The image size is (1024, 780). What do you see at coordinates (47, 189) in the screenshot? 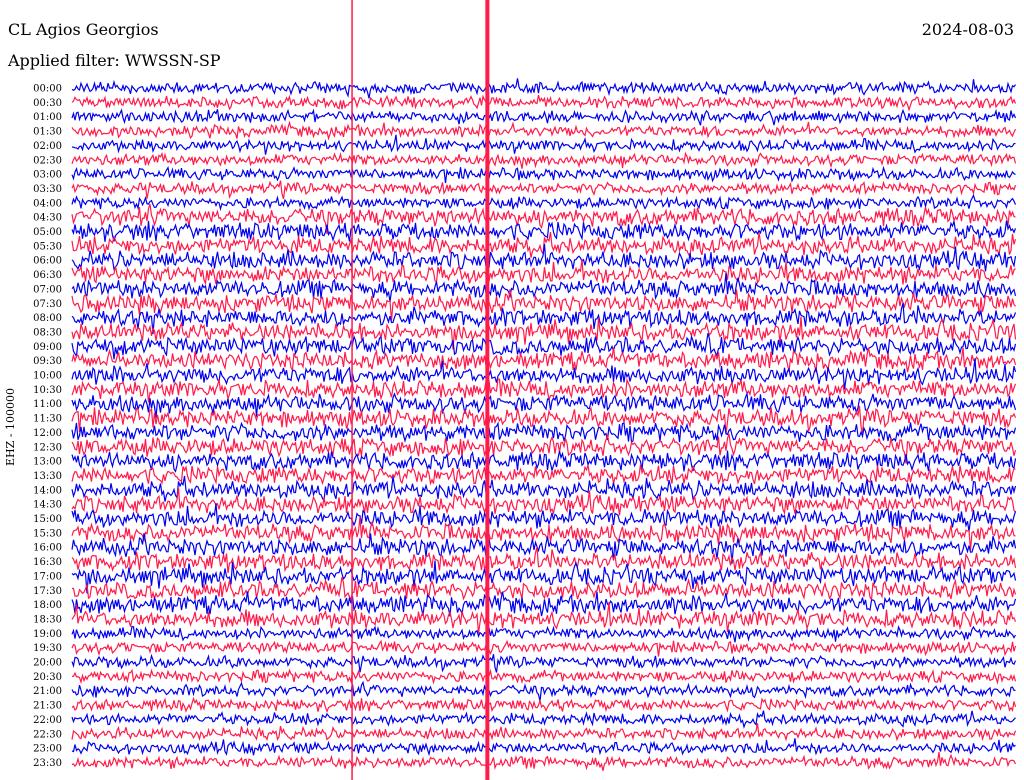
I see `time-tick-label: 03:30` at bounding box center [47, 189].